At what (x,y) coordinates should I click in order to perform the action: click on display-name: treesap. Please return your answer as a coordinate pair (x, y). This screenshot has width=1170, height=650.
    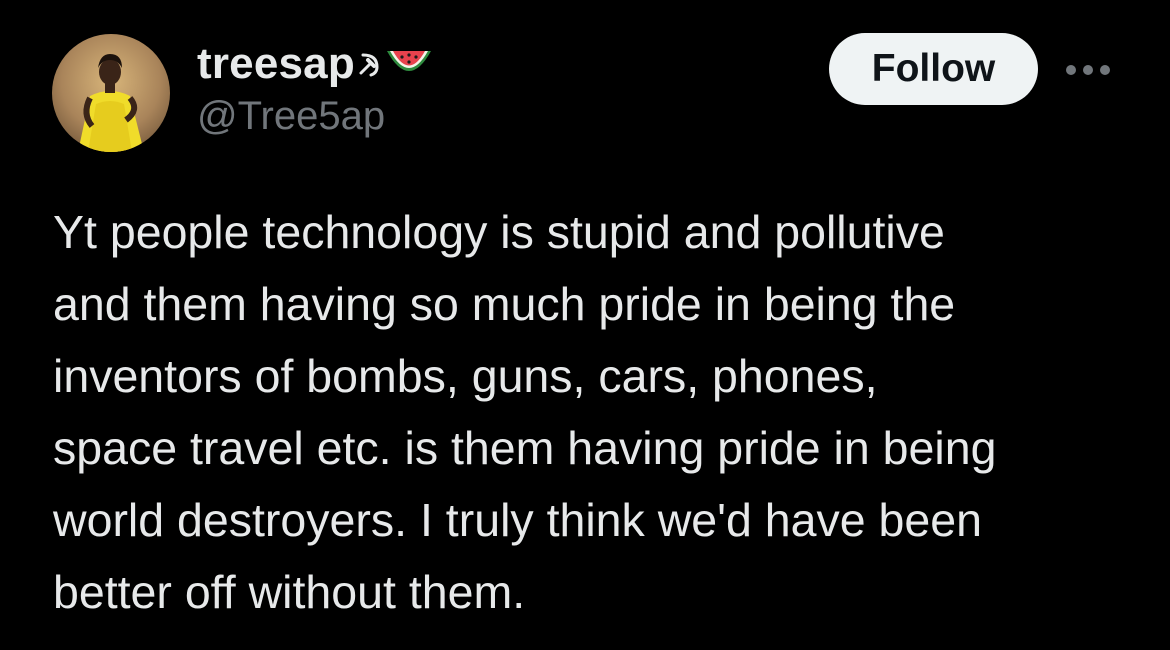
    Looking at the image, I should click on (276, 64).